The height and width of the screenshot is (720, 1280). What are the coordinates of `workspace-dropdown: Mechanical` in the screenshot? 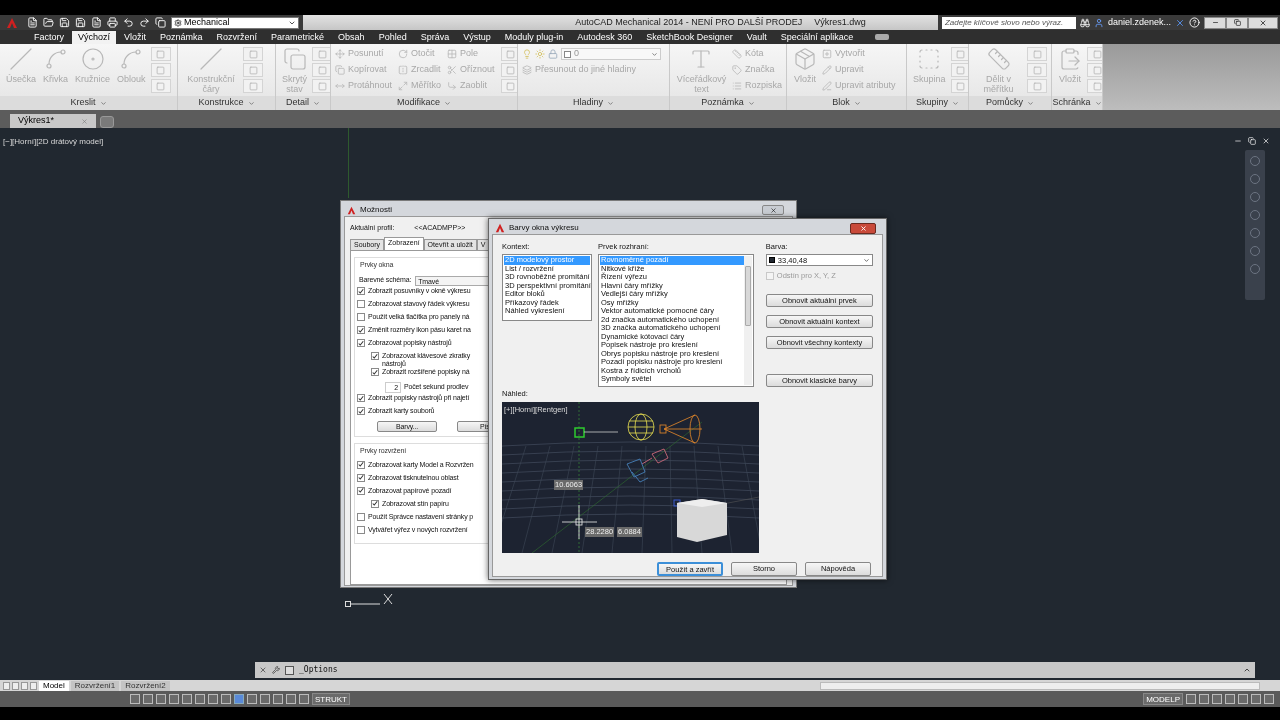 It's located at (235, 22).